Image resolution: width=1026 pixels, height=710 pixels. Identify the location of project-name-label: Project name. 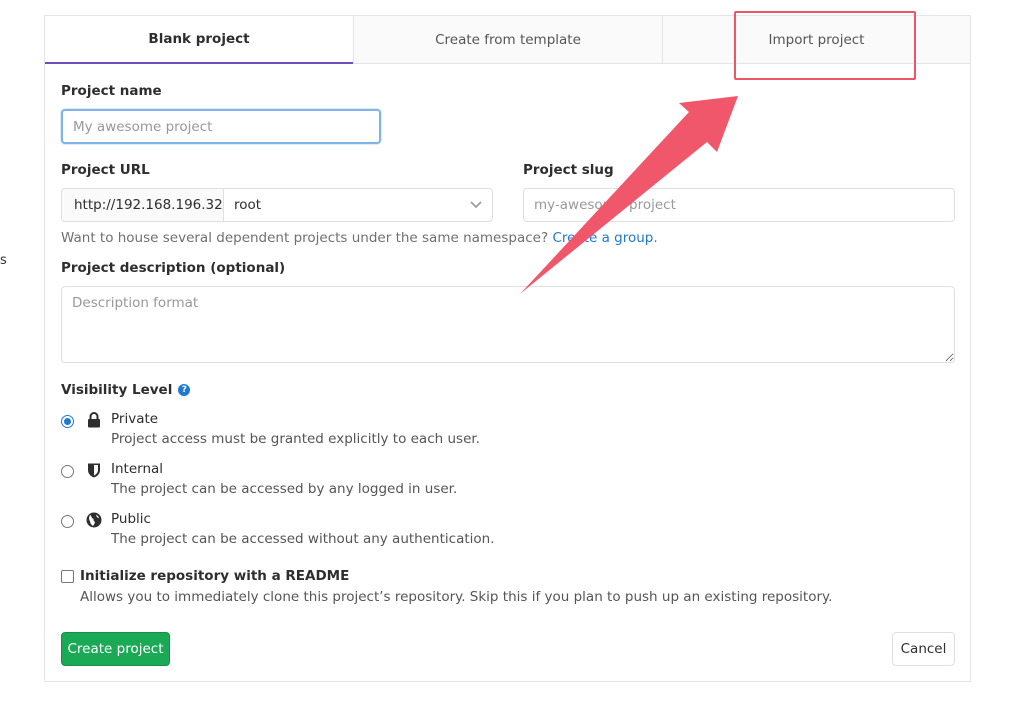
(111, 91).